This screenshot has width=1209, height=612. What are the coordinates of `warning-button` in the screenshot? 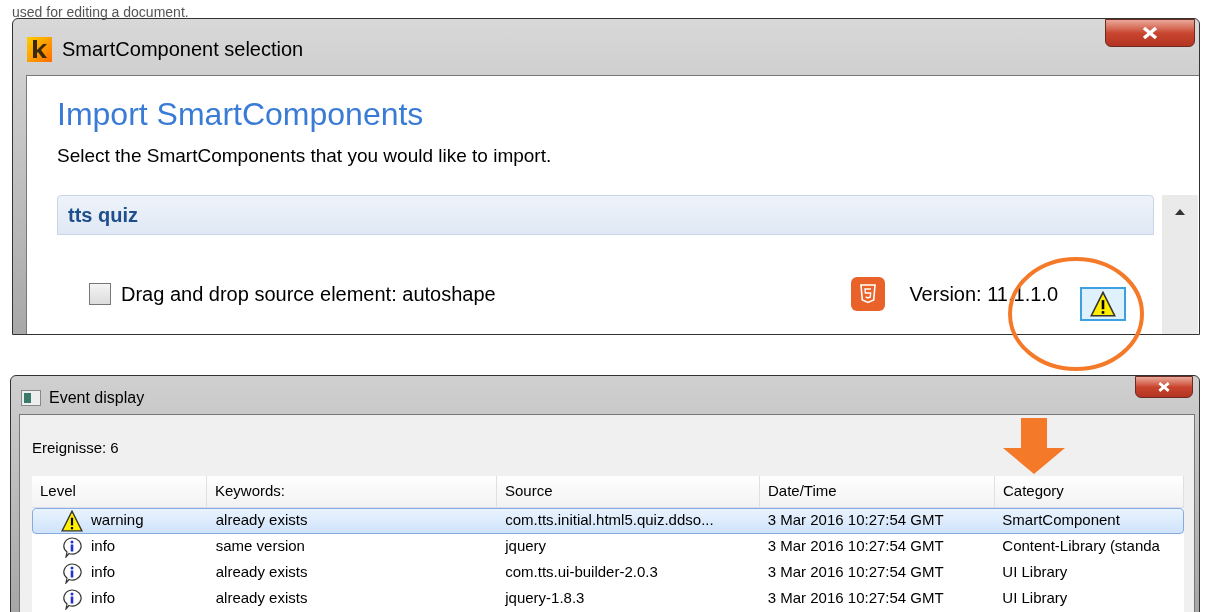 It's located at (1103, 303).